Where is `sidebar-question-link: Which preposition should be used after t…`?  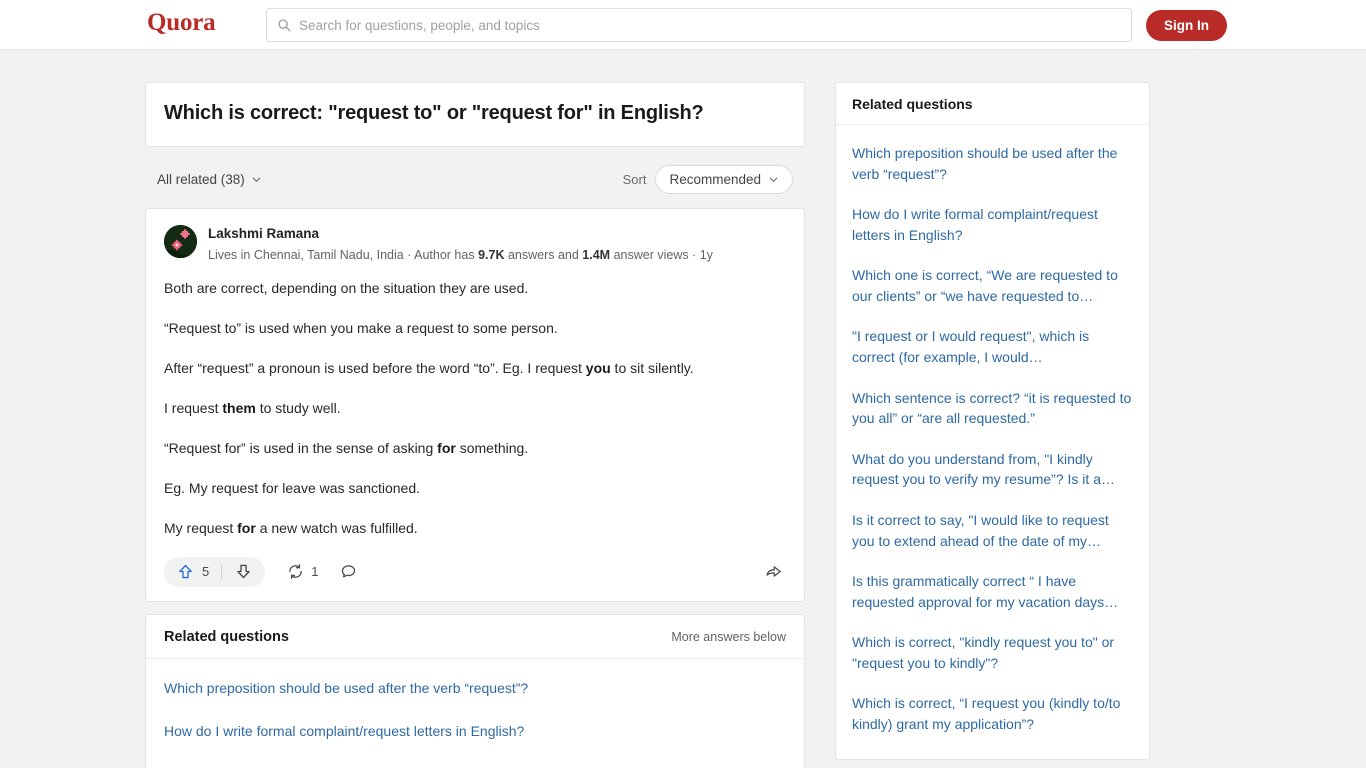
sidebar-question-link: Which preposition should be used after t… is located at coordinates (992, 163).